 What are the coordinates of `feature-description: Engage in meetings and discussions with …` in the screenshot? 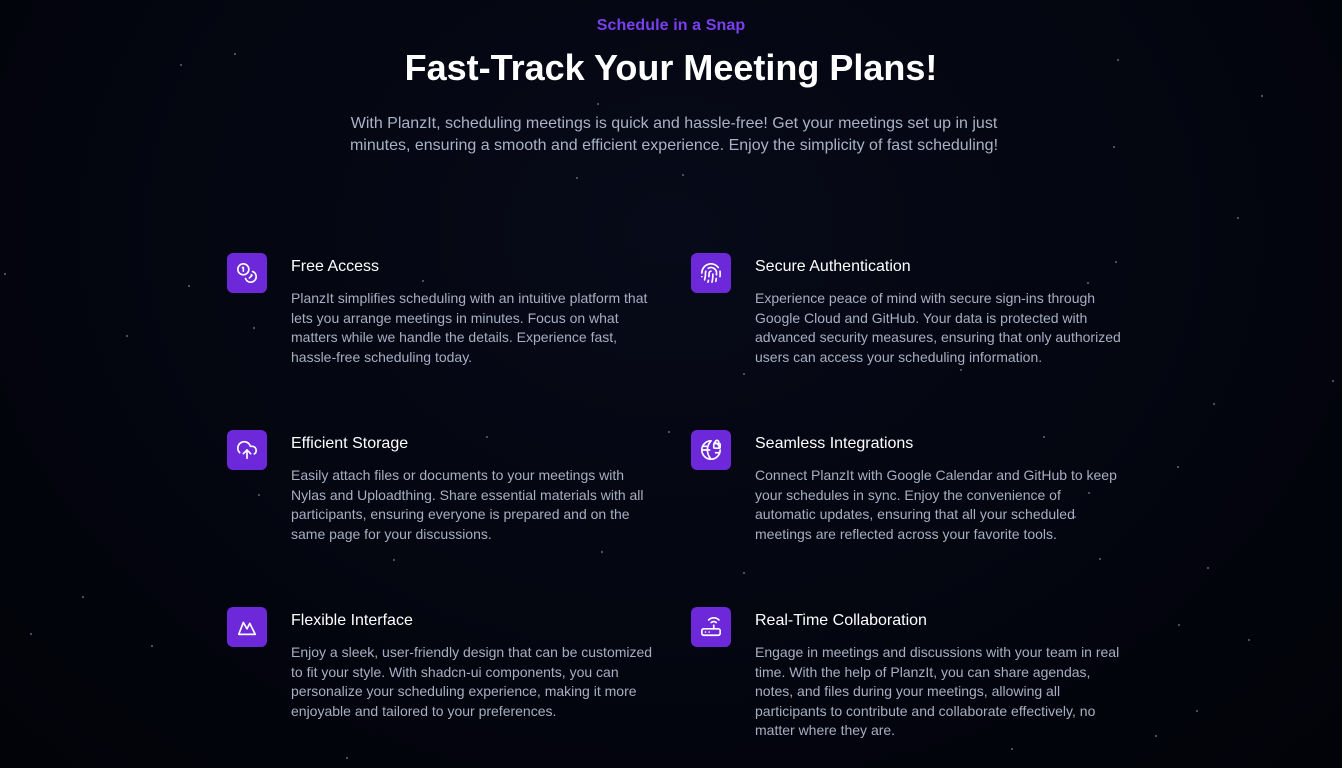 It's located at (937, 691).